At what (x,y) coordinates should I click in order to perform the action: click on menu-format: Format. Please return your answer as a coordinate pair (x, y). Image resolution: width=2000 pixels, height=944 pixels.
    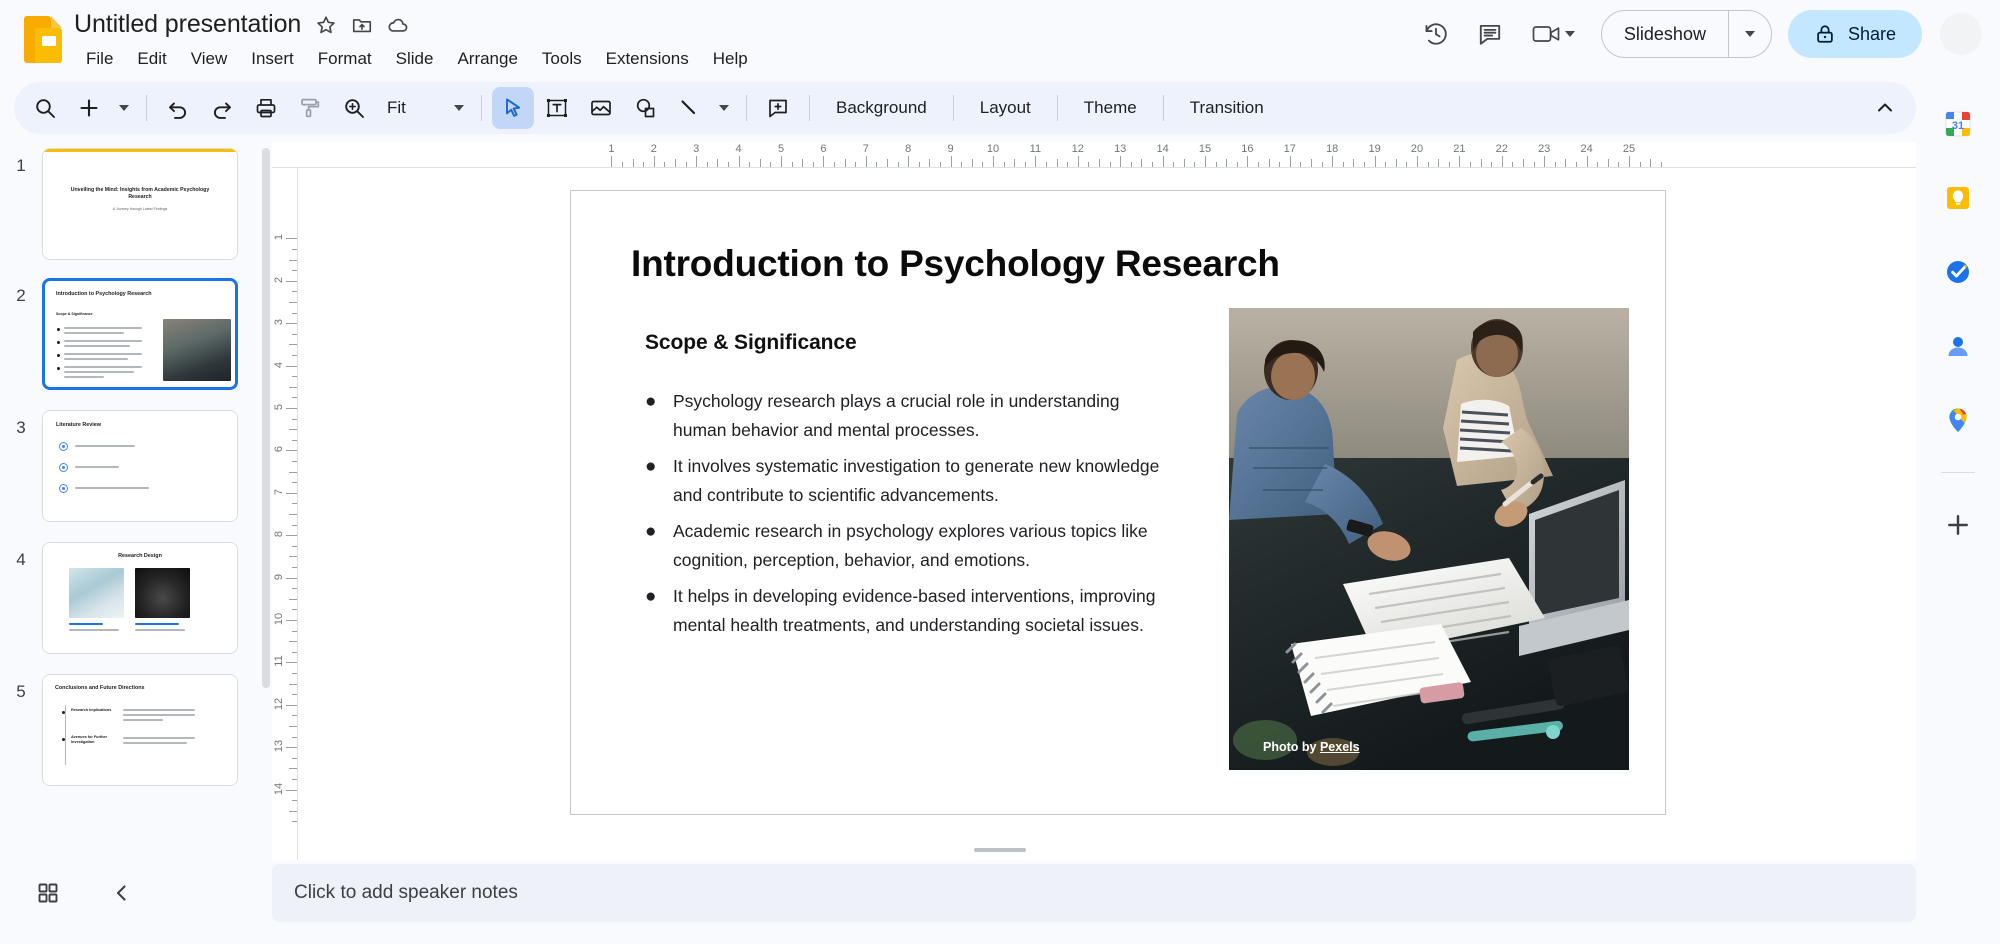
    Looking at the image, I should click on (345, 59).